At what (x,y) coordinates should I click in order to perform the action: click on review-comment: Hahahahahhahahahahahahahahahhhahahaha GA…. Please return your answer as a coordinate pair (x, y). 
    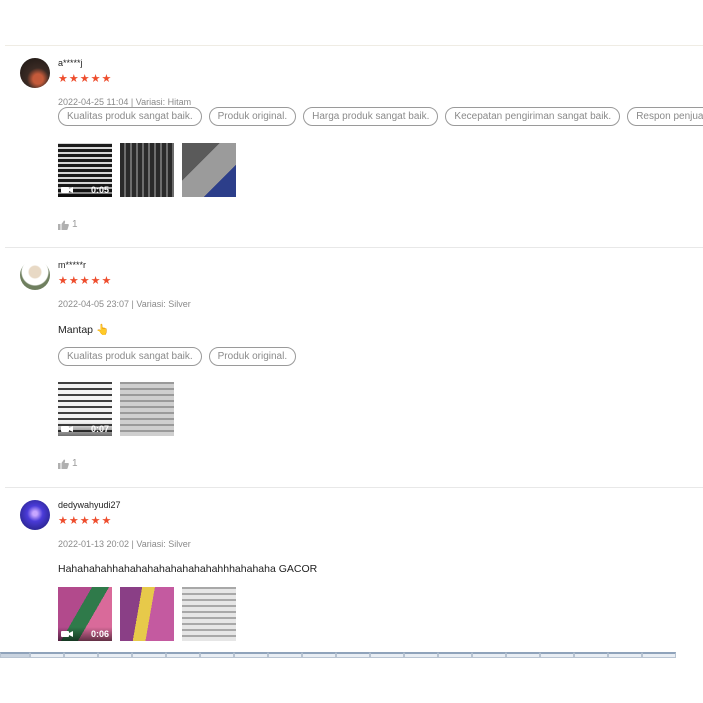
    Looking at the image, I should click on (188, 569).